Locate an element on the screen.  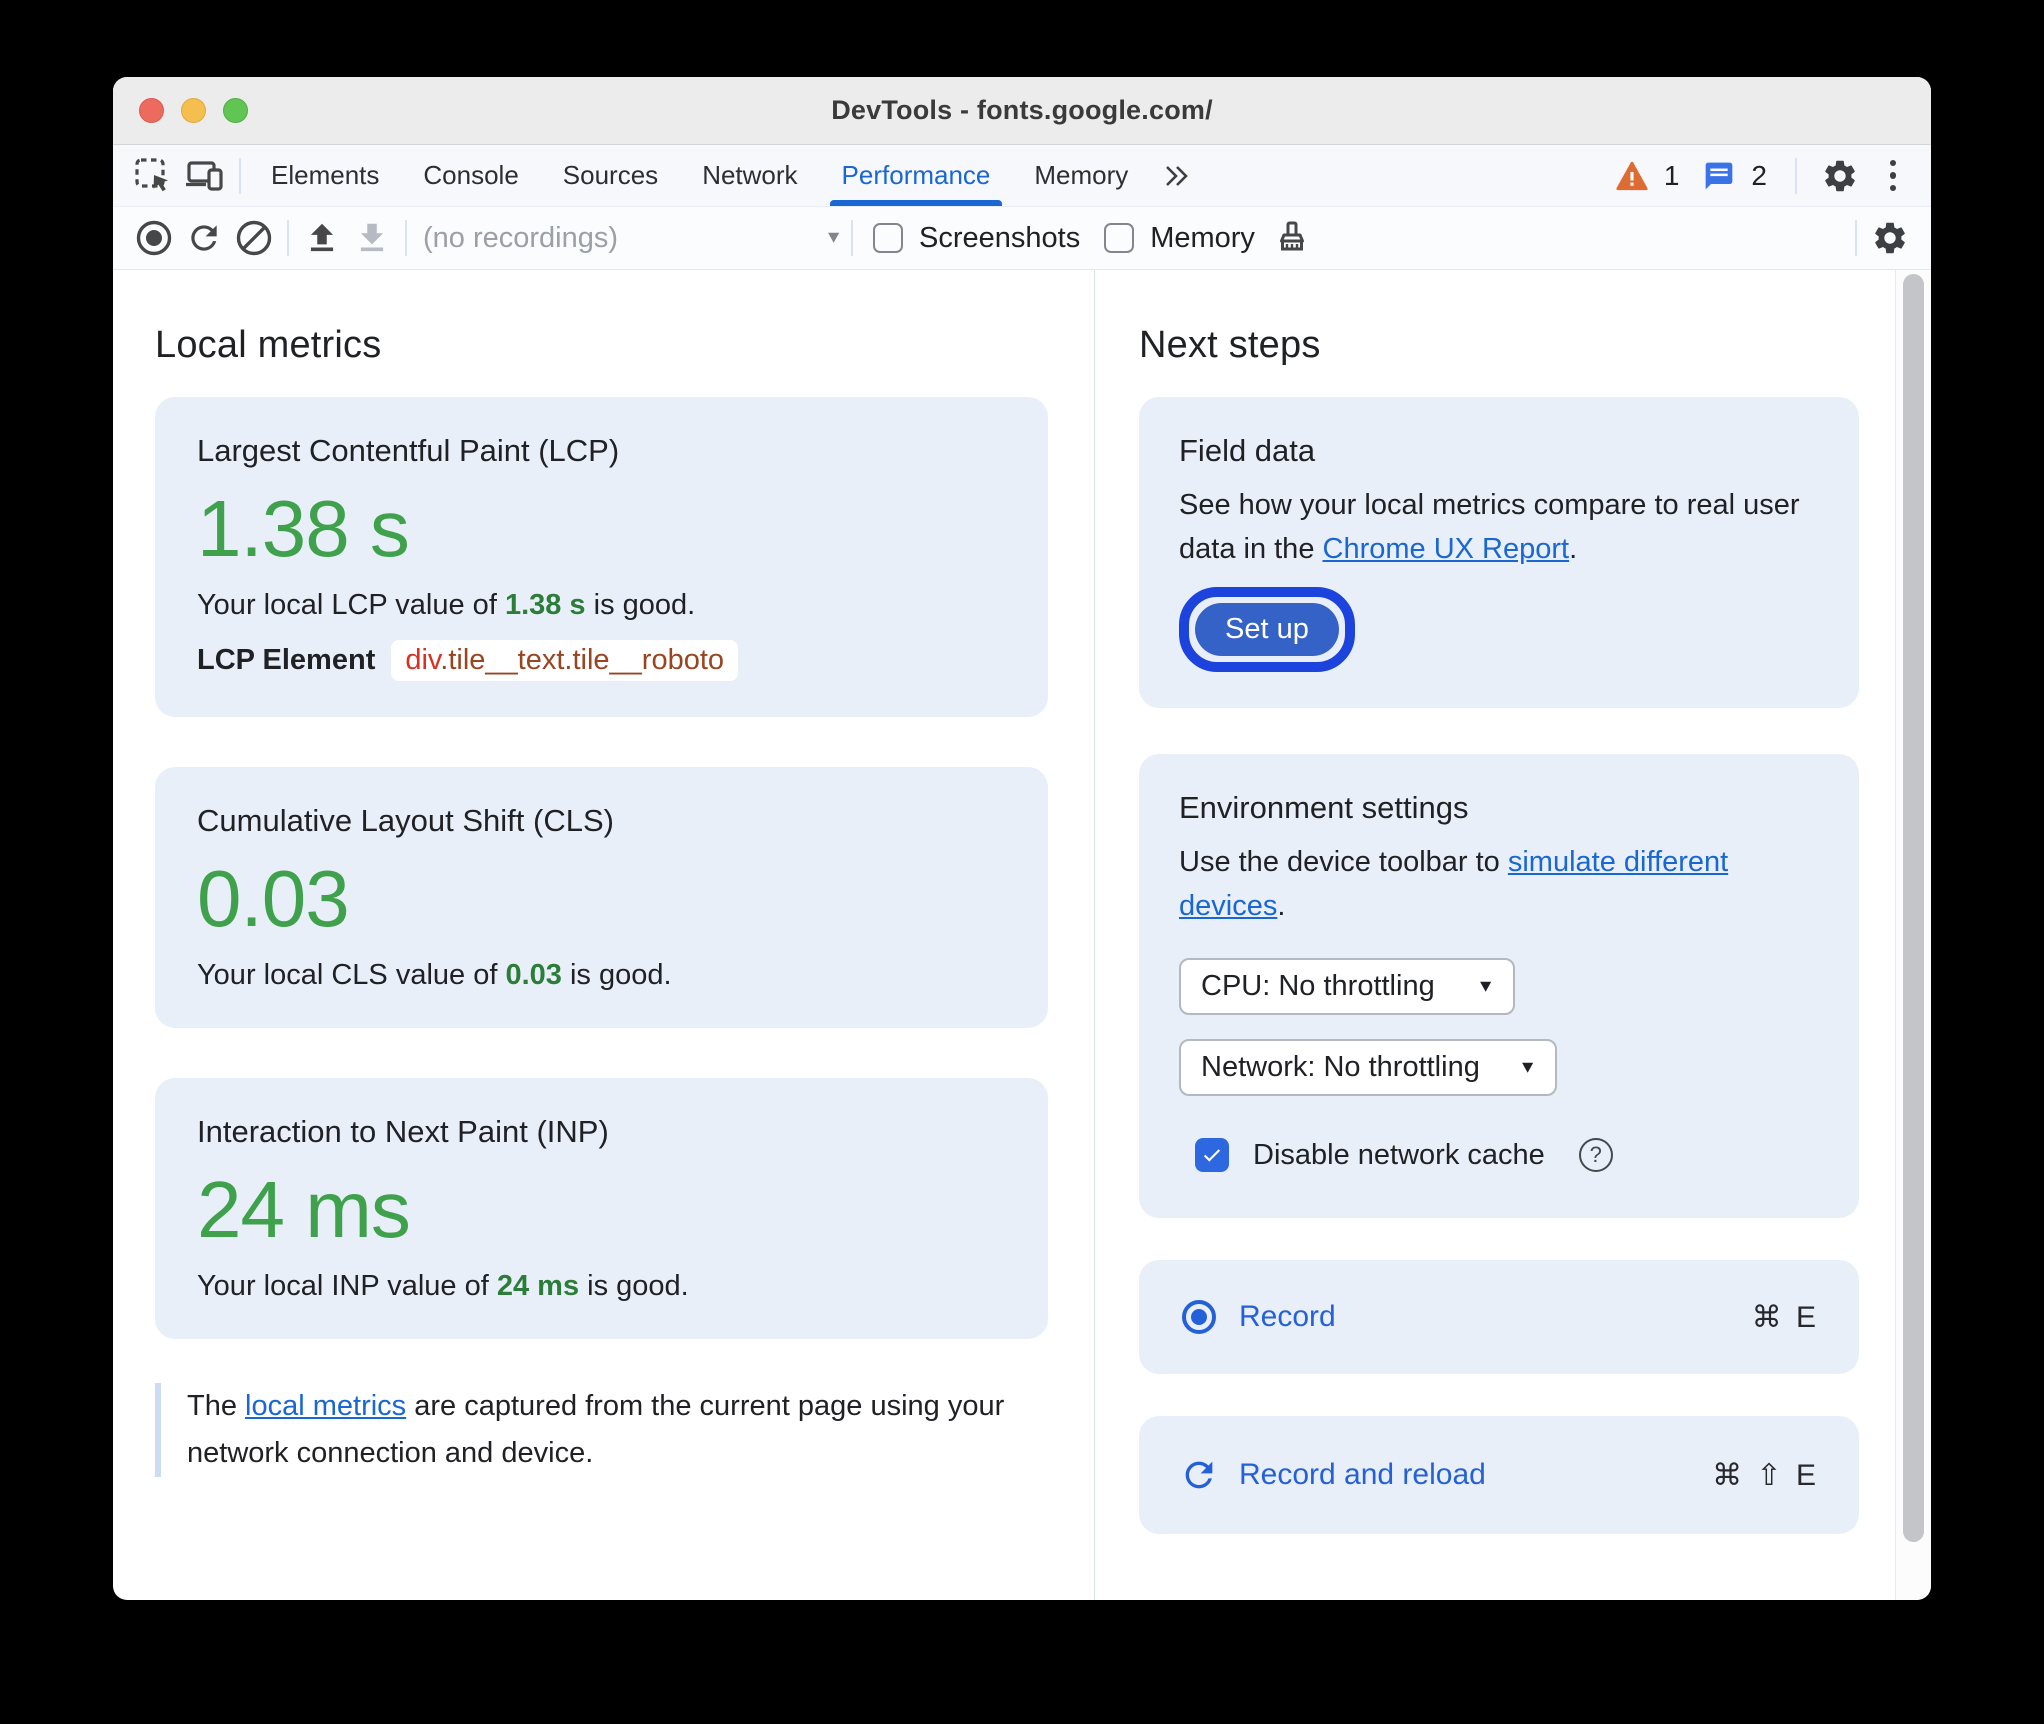
local-metrics-heading: Local metrics is located at coordinates (268, 345).